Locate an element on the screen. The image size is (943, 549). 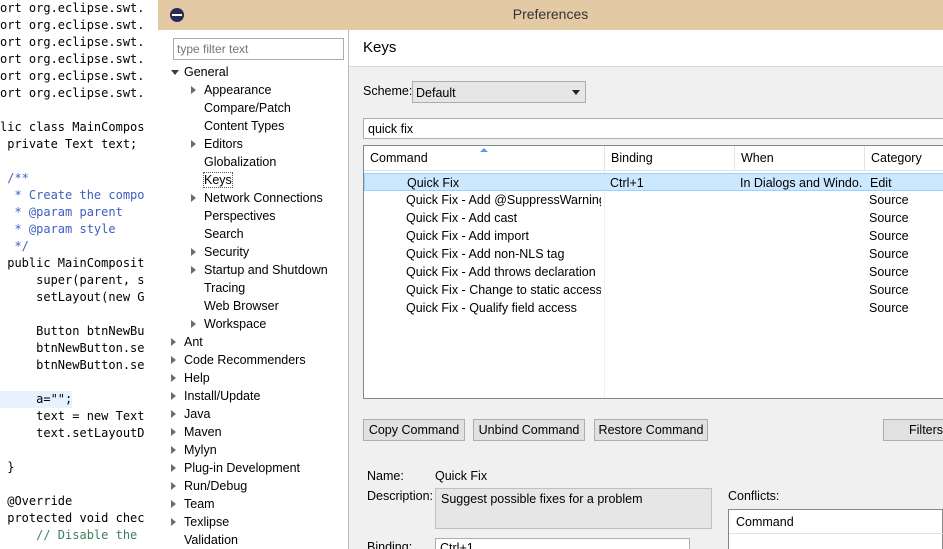
column-header-when: When is located at coordinates (800, 158).